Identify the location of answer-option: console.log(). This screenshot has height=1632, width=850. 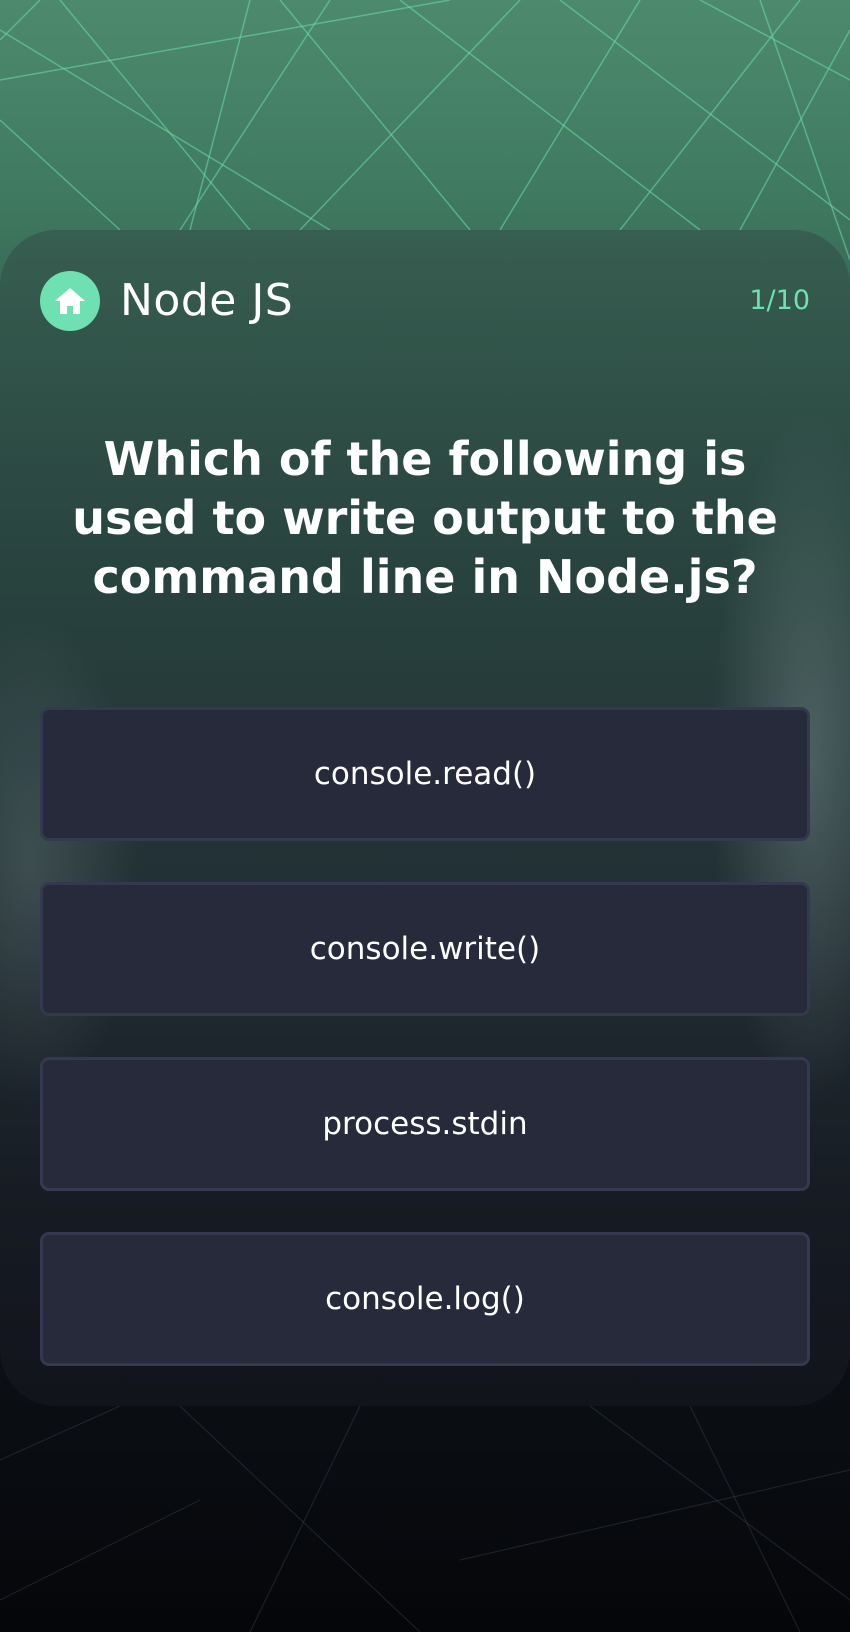
(425, 1299).